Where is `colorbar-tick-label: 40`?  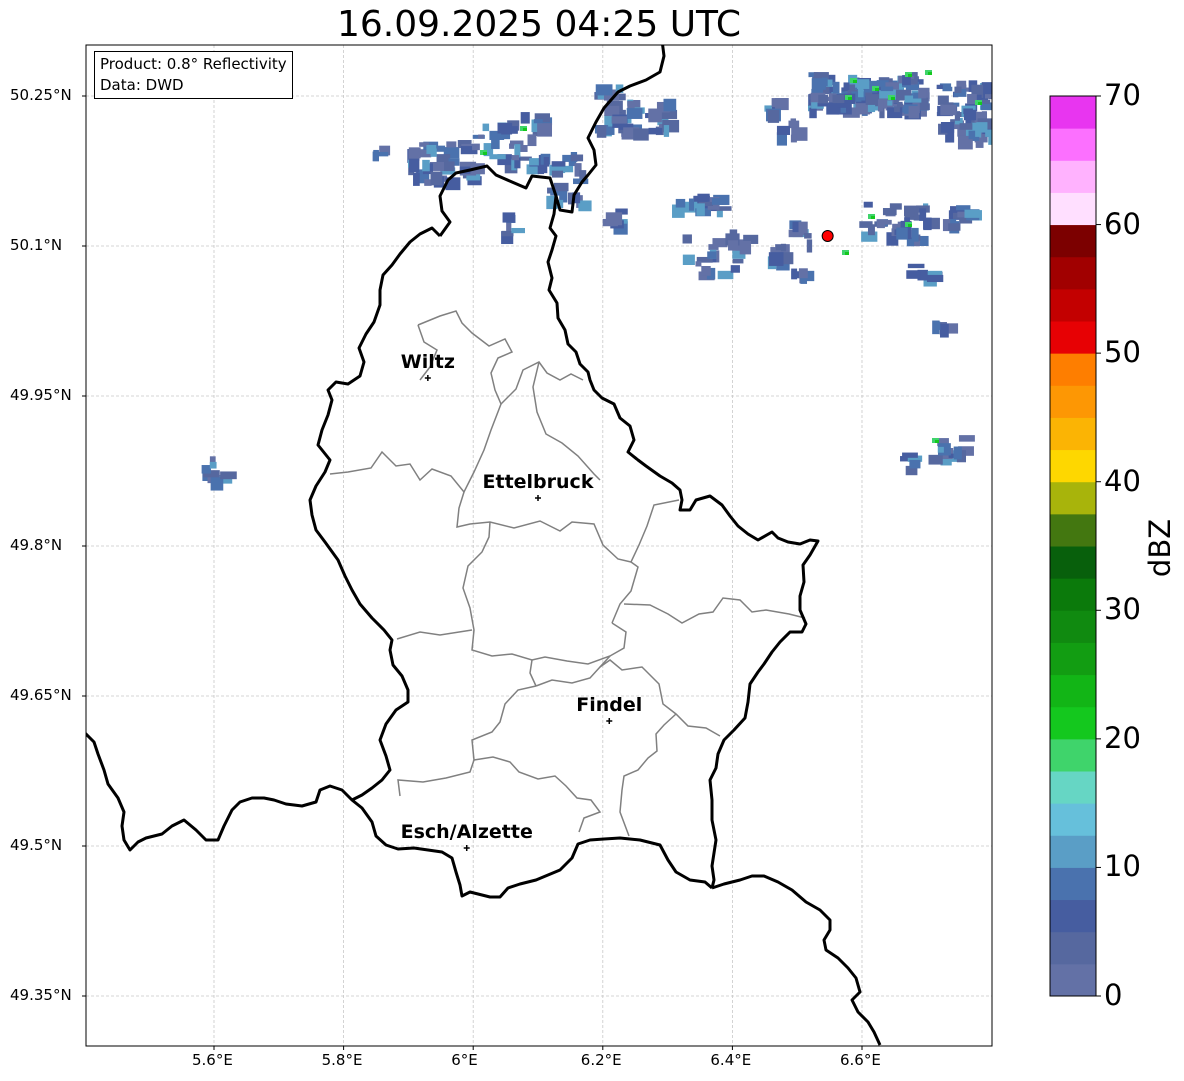
colorbar-tick-label: 40 is located at coordinates (1122, 480).